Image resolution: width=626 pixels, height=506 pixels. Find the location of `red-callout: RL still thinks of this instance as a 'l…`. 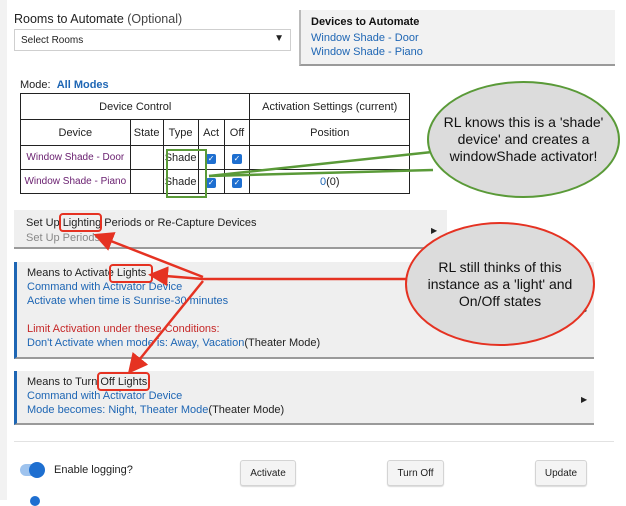

red-callout: RL still thinks of this instance as a 'l… is located at coordinates (500, 284).